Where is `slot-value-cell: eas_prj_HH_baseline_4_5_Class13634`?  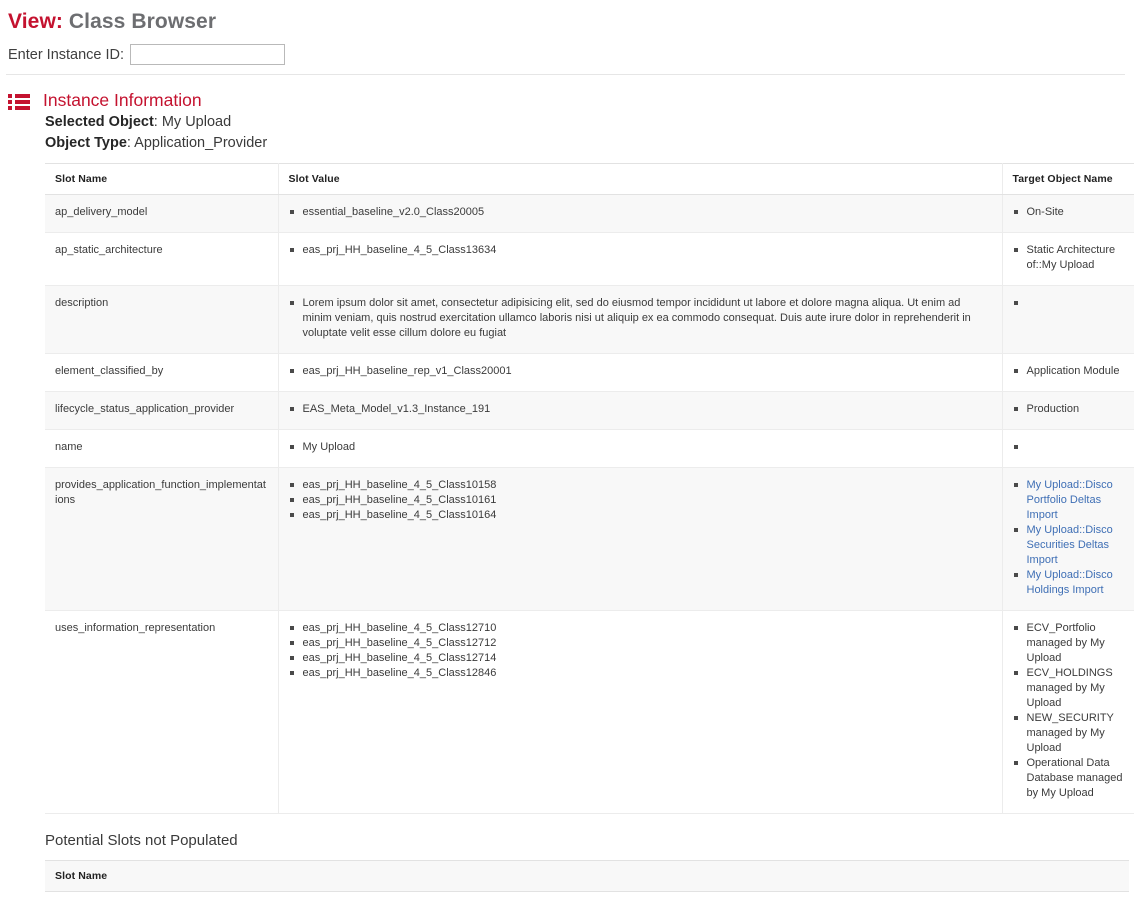
slot-value-cell: eas_prj_HH_baseline_4_5_Class13634 is located at coordinates (640, 259).